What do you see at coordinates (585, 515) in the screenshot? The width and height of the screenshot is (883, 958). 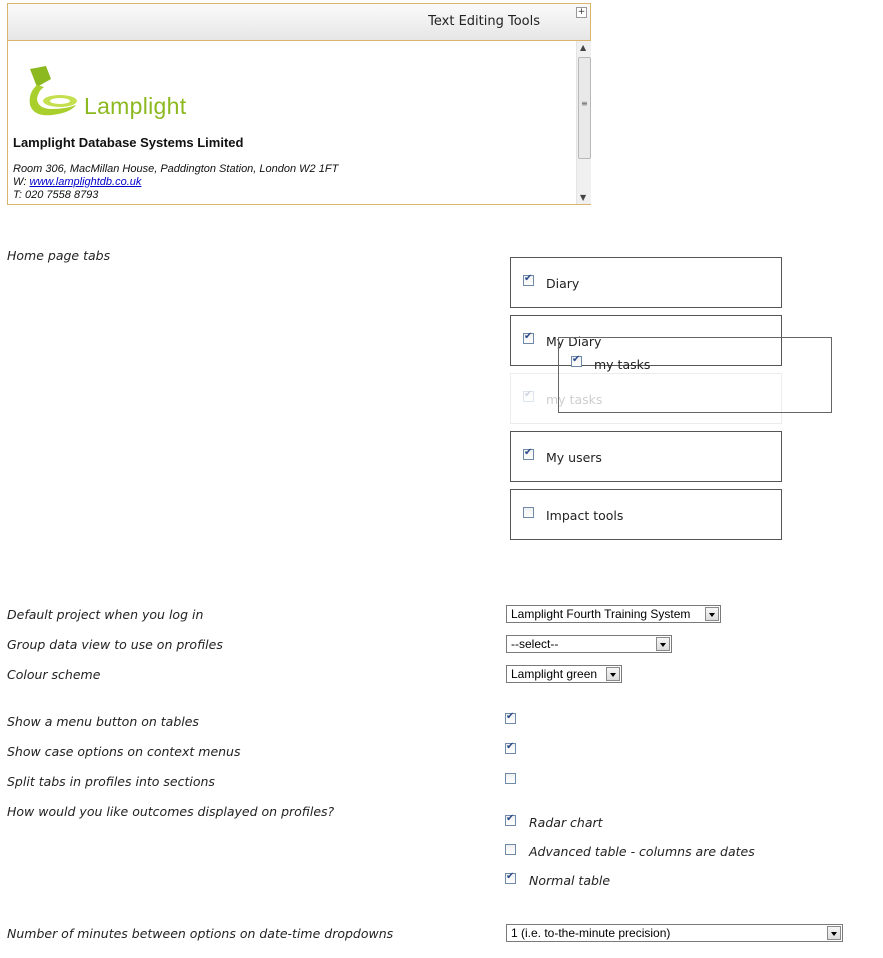 I see `tab-option-label: Impact tools` at bounding box center [585, 515].